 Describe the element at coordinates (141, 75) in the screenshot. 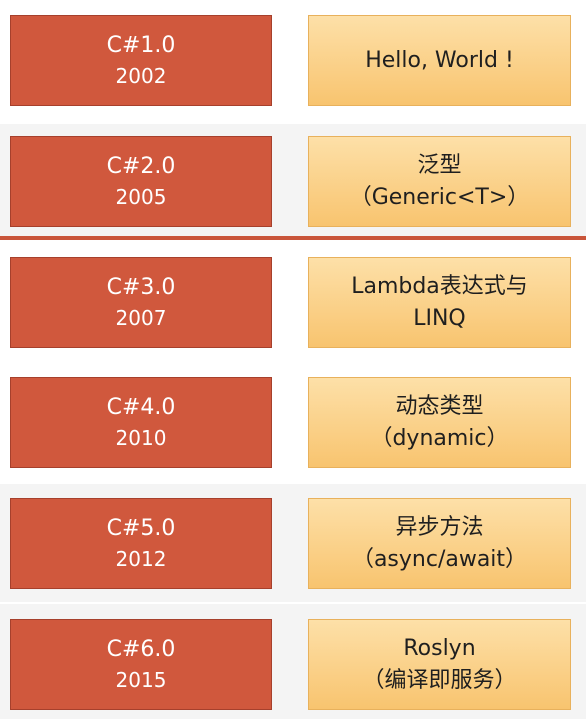

I see `release-year: 2002` at that location.